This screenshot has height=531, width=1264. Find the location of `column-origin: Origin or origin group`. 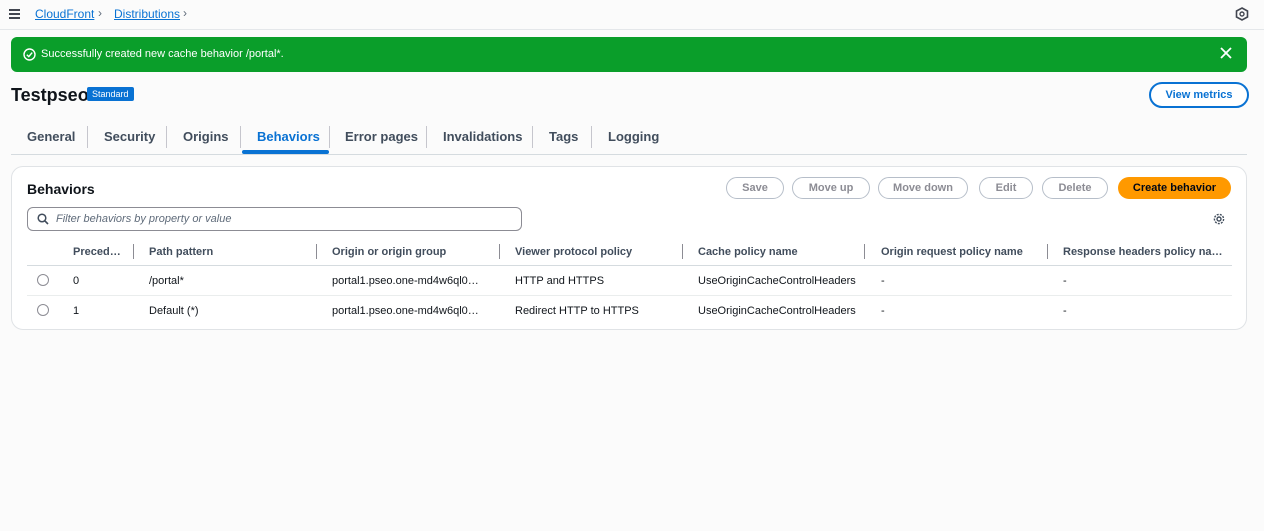

column-origin: Origin or origin group is located at coordinates (389, 252).